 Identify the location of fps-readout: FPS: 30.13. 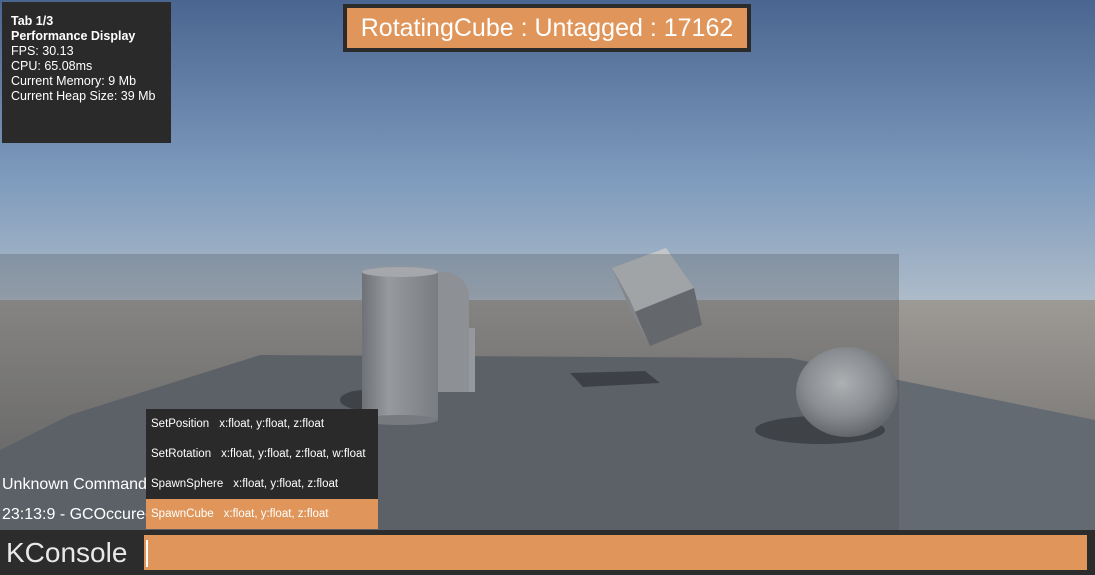
(42, 51).